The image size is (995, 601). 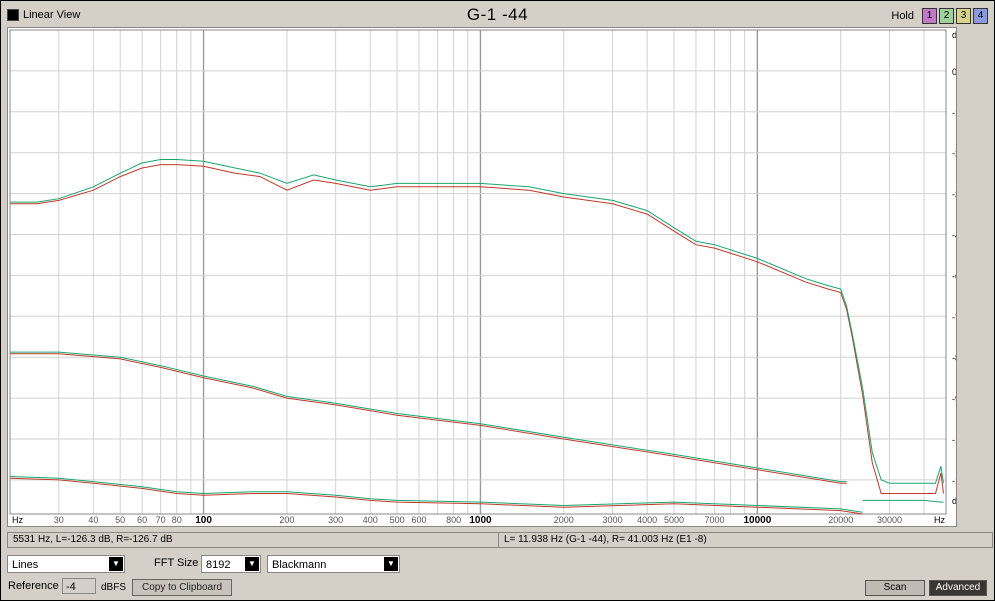 What do you see at coordinates (939, 520) in the screenshot?
I see `x-unit-right: Hz` at bounding box center [939, 520].